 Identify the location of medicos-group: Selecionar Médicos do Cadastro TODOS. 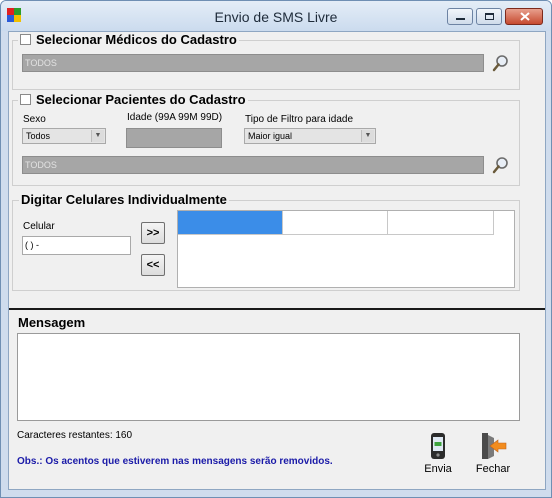
(266, 61).